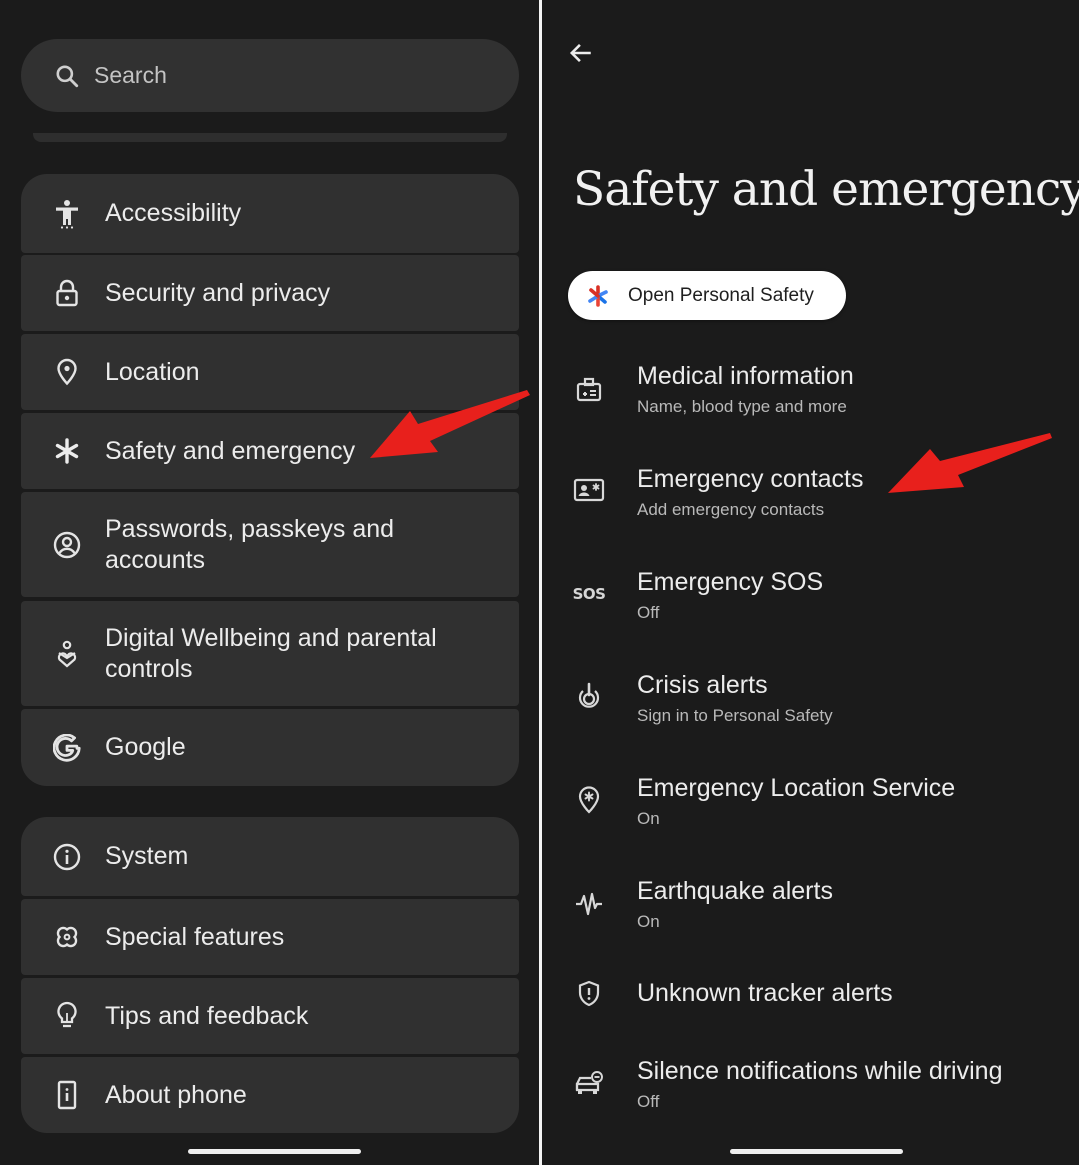 The width and height of the screenshot is (1079, 1165). I want to click on item-title: Emergency Location Service, so click(796, 788).